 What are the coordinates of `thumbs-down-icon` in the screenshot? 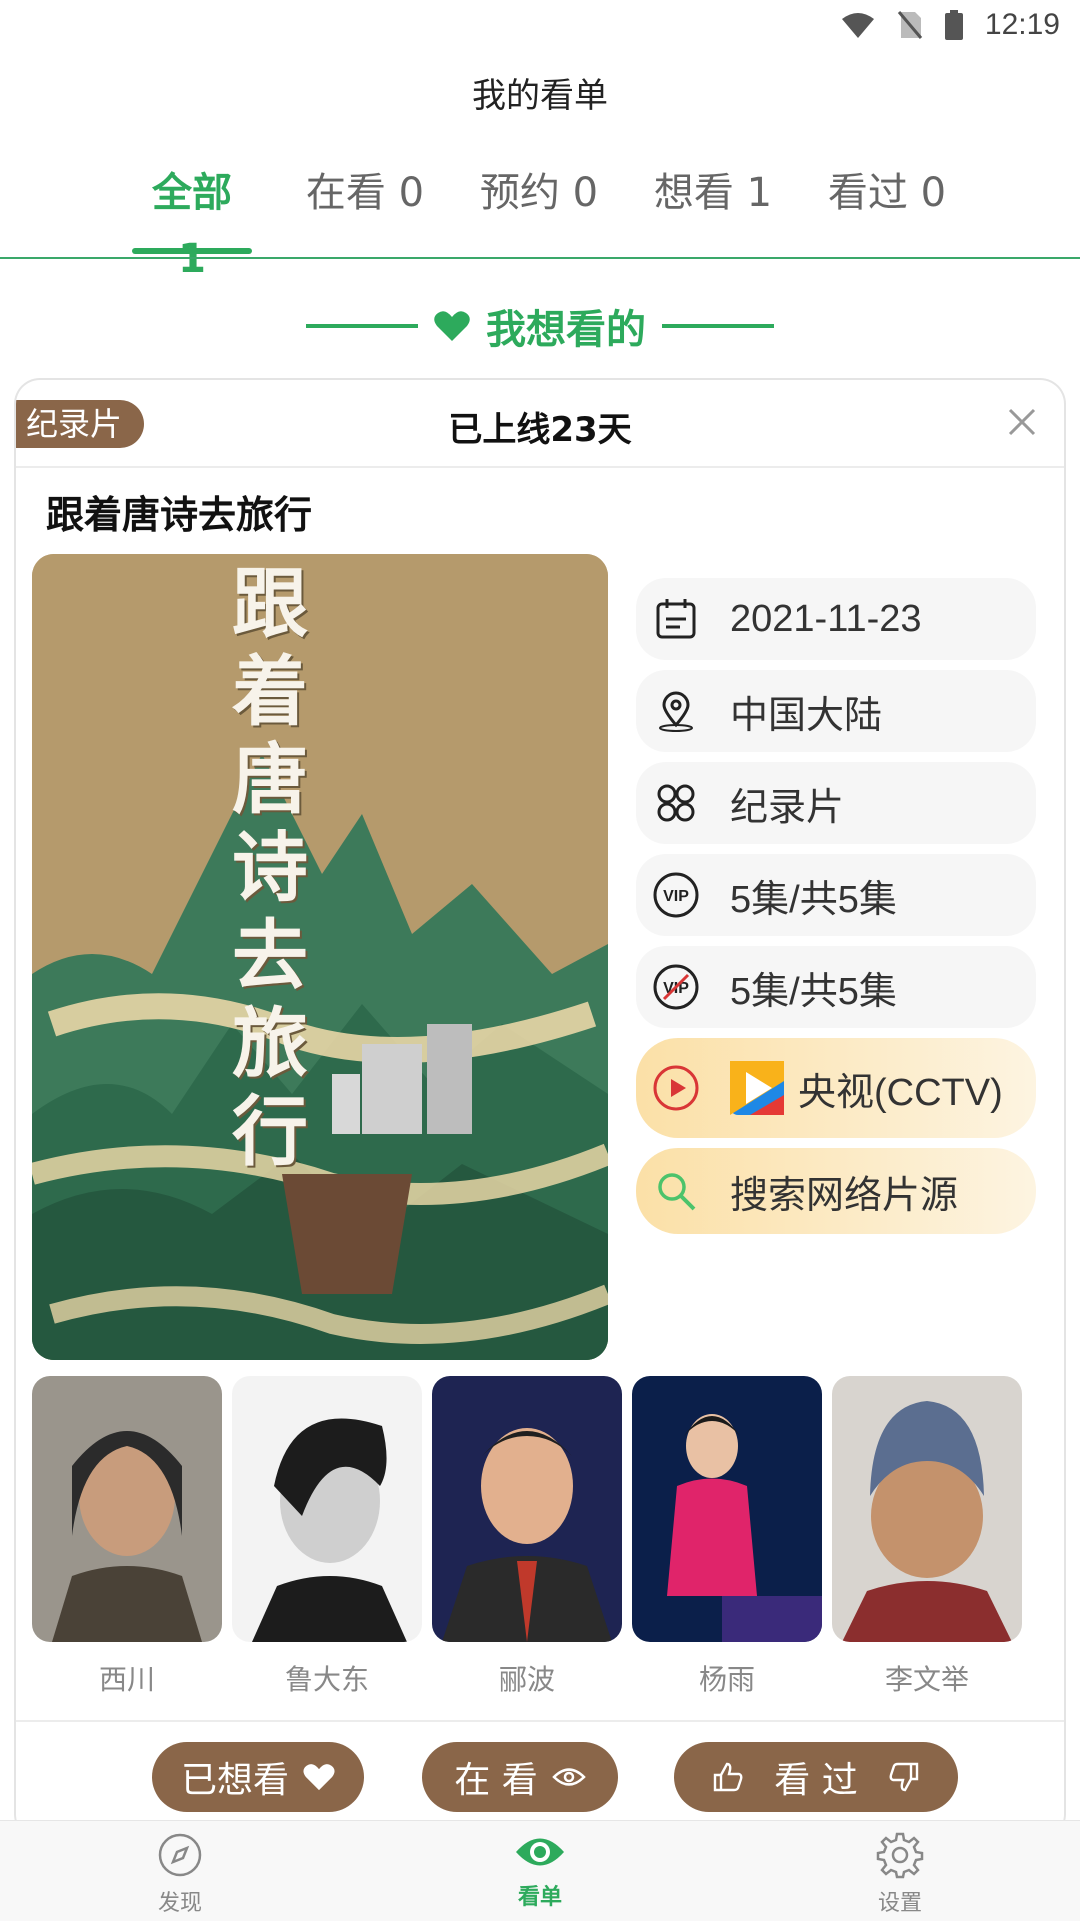 It's located at (903, 1777).